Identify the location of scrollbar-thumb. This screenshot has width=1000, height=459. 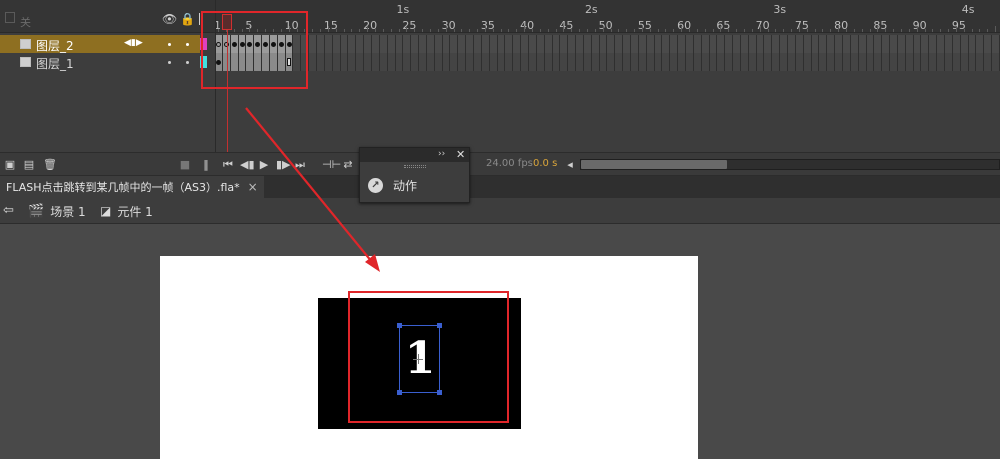
(654, 164).